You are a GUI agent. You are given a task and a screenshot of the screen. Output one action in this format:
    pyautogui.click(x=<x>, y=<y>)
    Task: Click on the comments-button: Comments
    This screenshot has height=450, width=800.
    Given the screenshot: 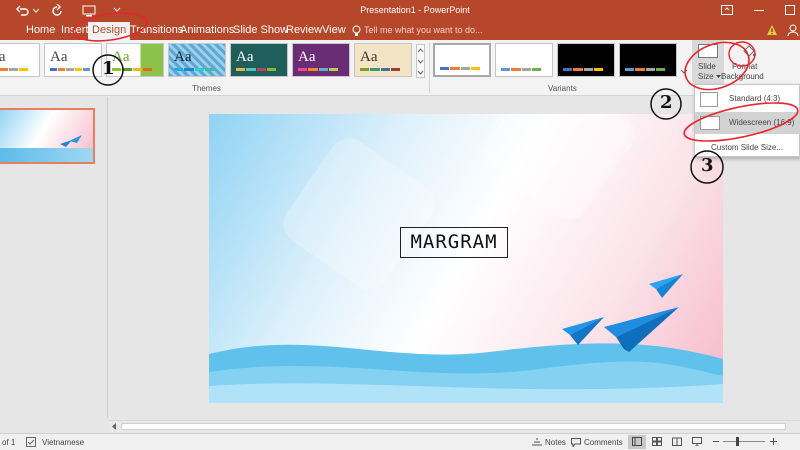 What is the action you would take?
    pyautogui.click(x=603, y=442)
    